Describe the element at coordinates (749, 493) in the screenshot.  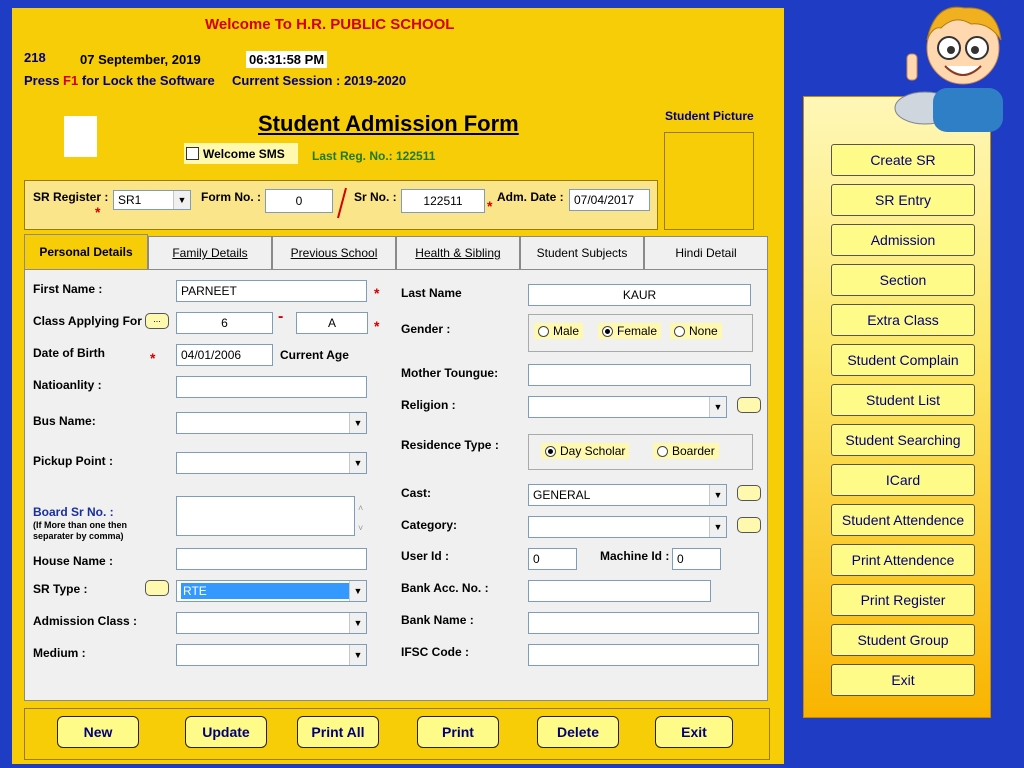
I see `cast-browse-button` at that location.